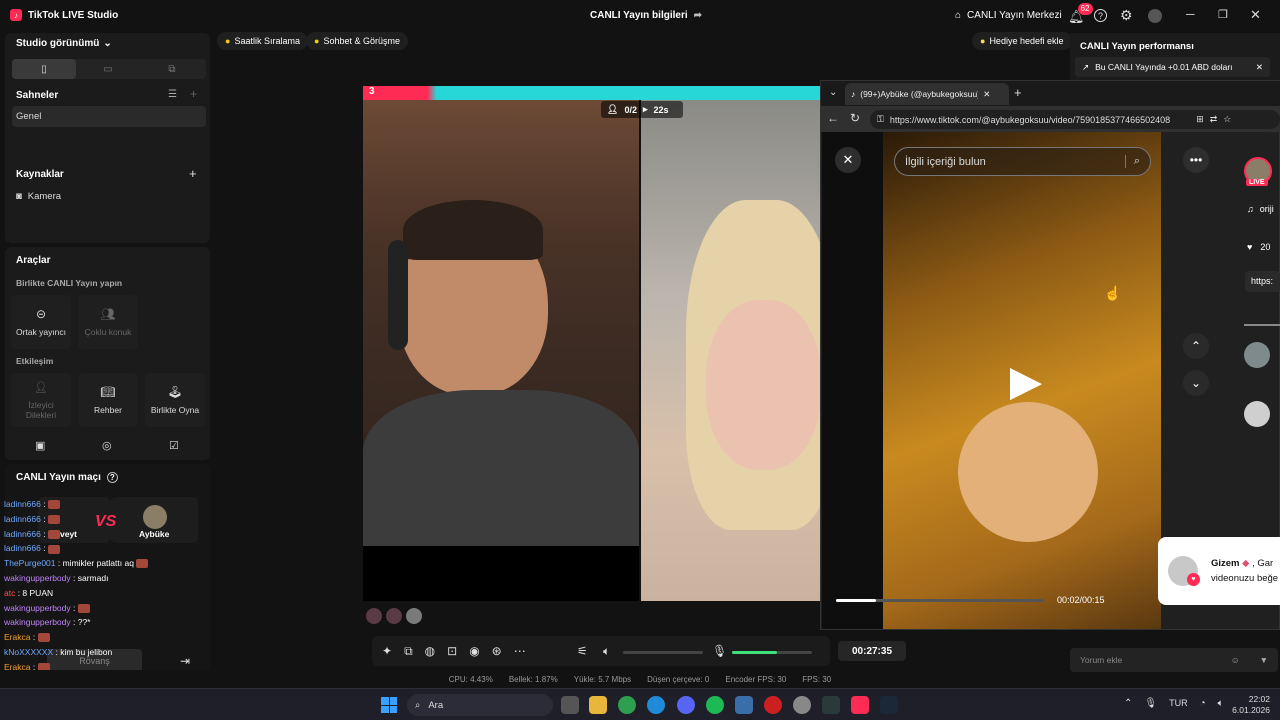 This screenshot has height=720, width=1280. What do you see at coordinates (387, 651) in the screenshot?
I see `magic-wand-icon: ✦` at bounding box center [387, 651].